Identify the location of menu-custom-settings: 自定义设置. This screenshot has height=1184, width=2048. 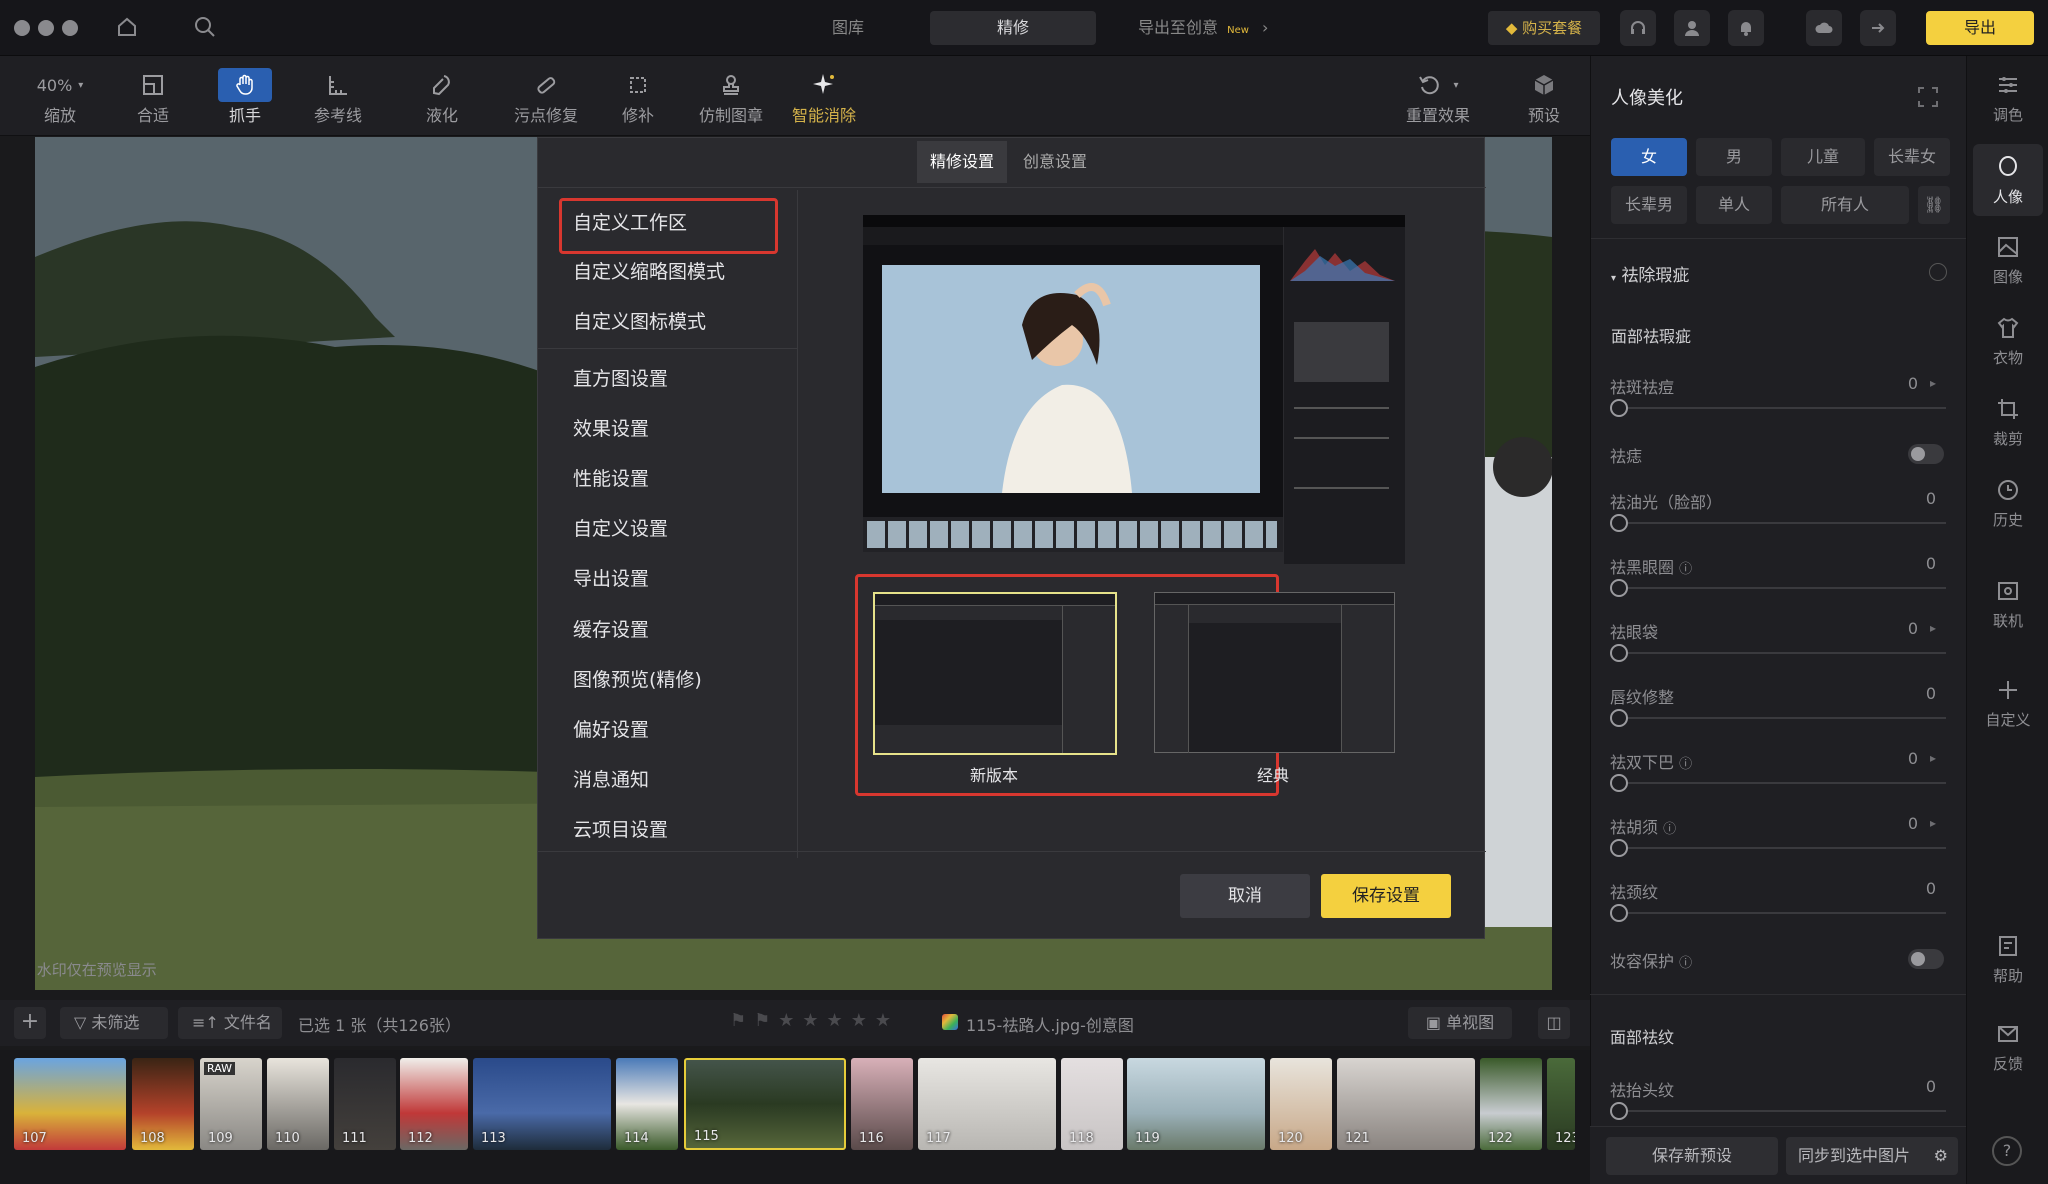
(620, 527).